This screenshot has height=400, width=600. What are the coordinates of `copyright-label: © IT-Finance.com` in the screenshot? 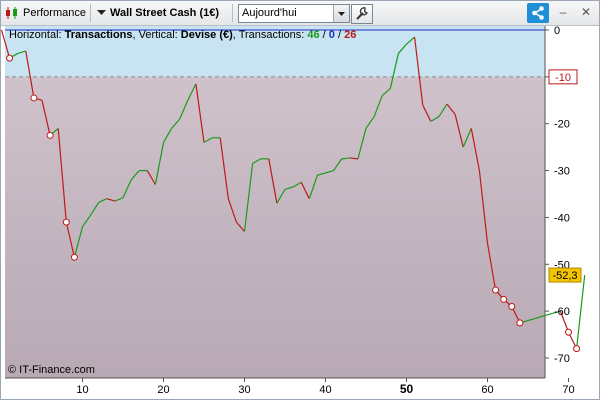 It's located at (51, 370).